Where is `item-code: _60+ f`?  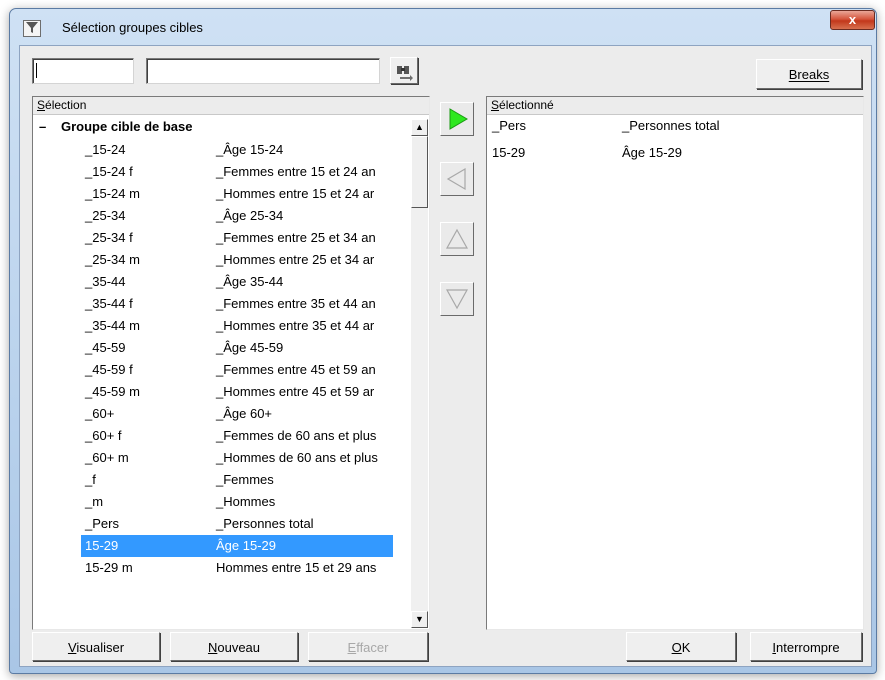 item-code: _60+ f is located at coordinates (103, 435).